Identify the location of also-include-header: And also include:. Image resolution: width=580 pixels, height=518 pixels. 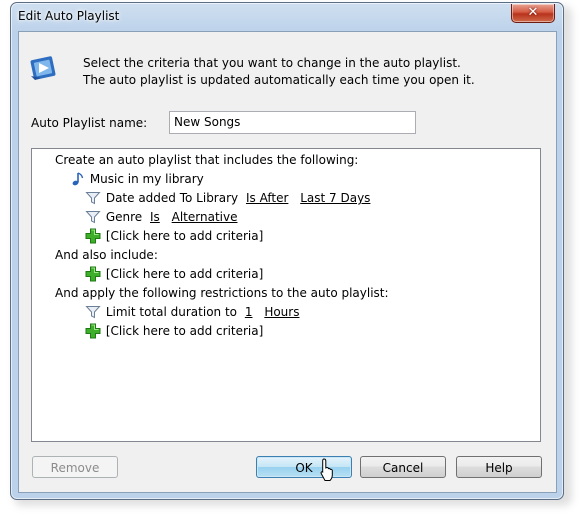
(106, 255).